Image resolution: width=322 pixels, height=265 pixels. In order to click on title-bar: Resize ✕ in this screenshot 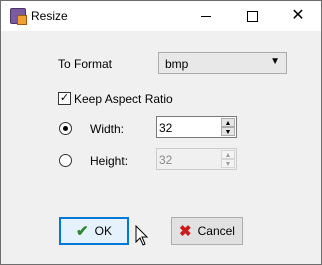, I will do `click(161, 16)`.